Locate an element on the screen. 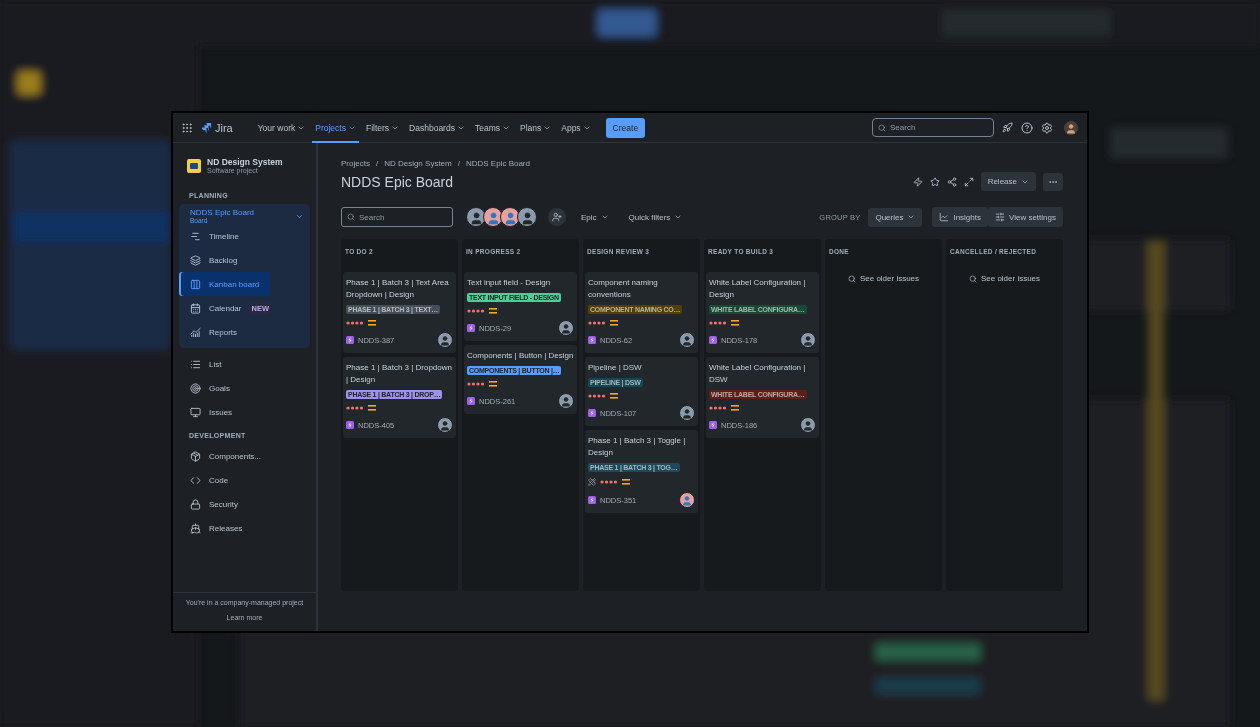 Image resolution: width=1260 pixels, height=727 pixels. nav-tab: Projects is located at coordinates (335, 127).